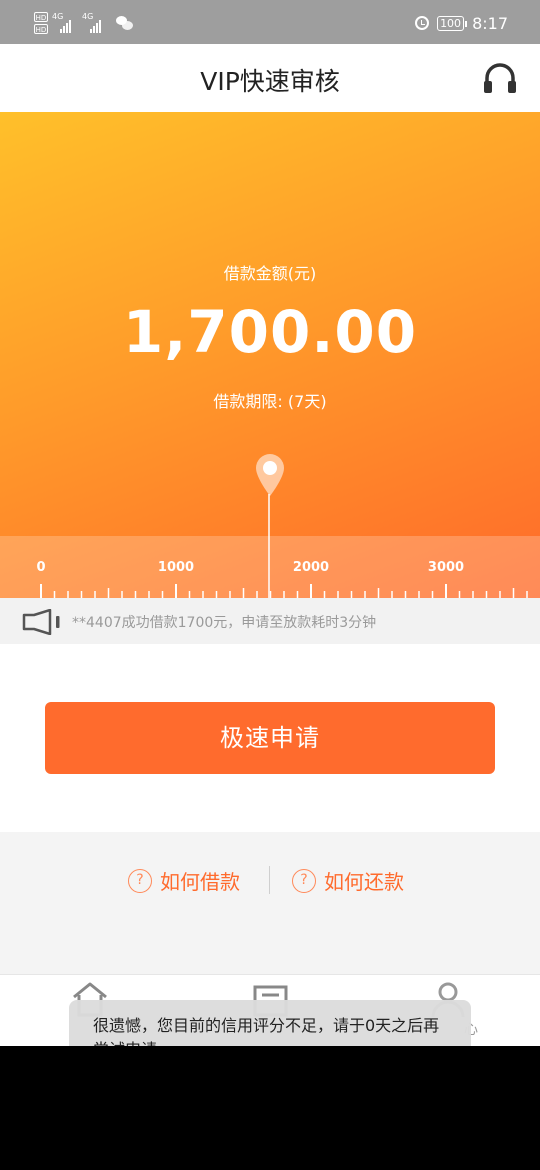 The image size is (540, 1170). Describe the element at coordinates (270, 22) in the screenshot. I see `status-bar: HD HD 4G 4G 100 8:17` at that location.